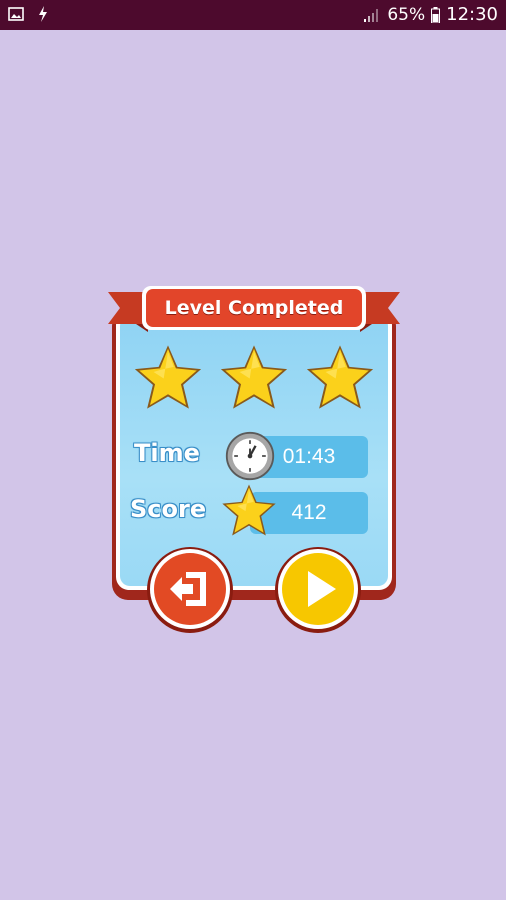  What do you see at coordinates (436, 14) in the screenshot?
I see `battery-icon` at bounding box center [436, 14].